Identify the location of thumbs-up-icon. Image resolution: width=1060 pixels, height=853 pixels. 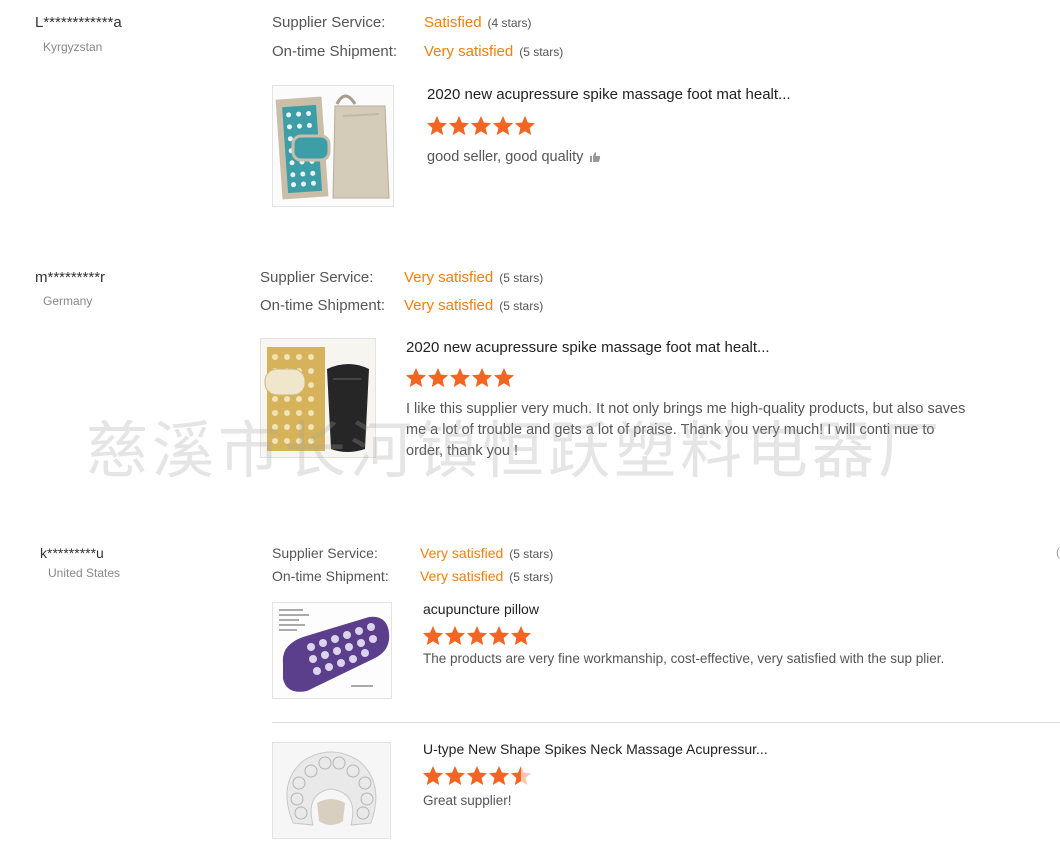
(595, 159).